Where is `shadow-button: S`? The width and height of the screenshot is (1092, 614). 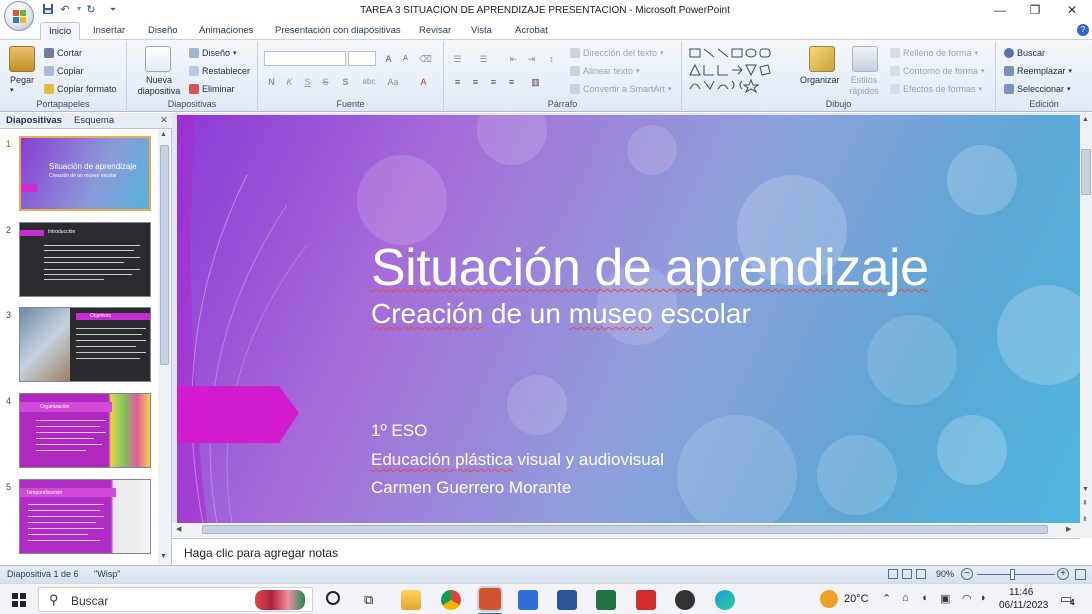 shadow-button: S is located at coordinates (345, 81).